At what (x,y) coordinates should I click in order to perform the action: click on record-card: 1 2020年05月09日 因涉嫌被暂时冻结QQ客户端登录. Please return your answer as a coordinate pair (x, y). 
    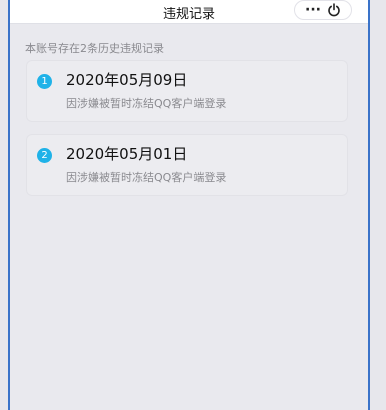
    Looking at the image, I should click on (187, 91).